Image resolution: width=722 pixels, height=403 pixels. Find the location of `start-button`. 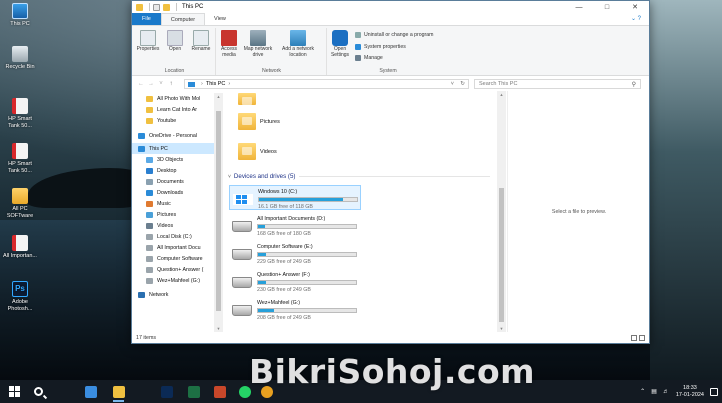

start-button is located at coordinates (14, 391).